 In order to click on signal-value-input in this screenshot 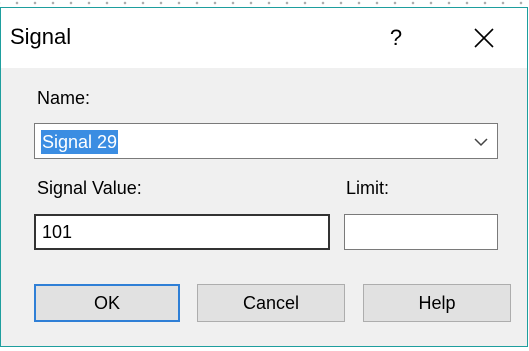, I will do `click(182, 232)`.